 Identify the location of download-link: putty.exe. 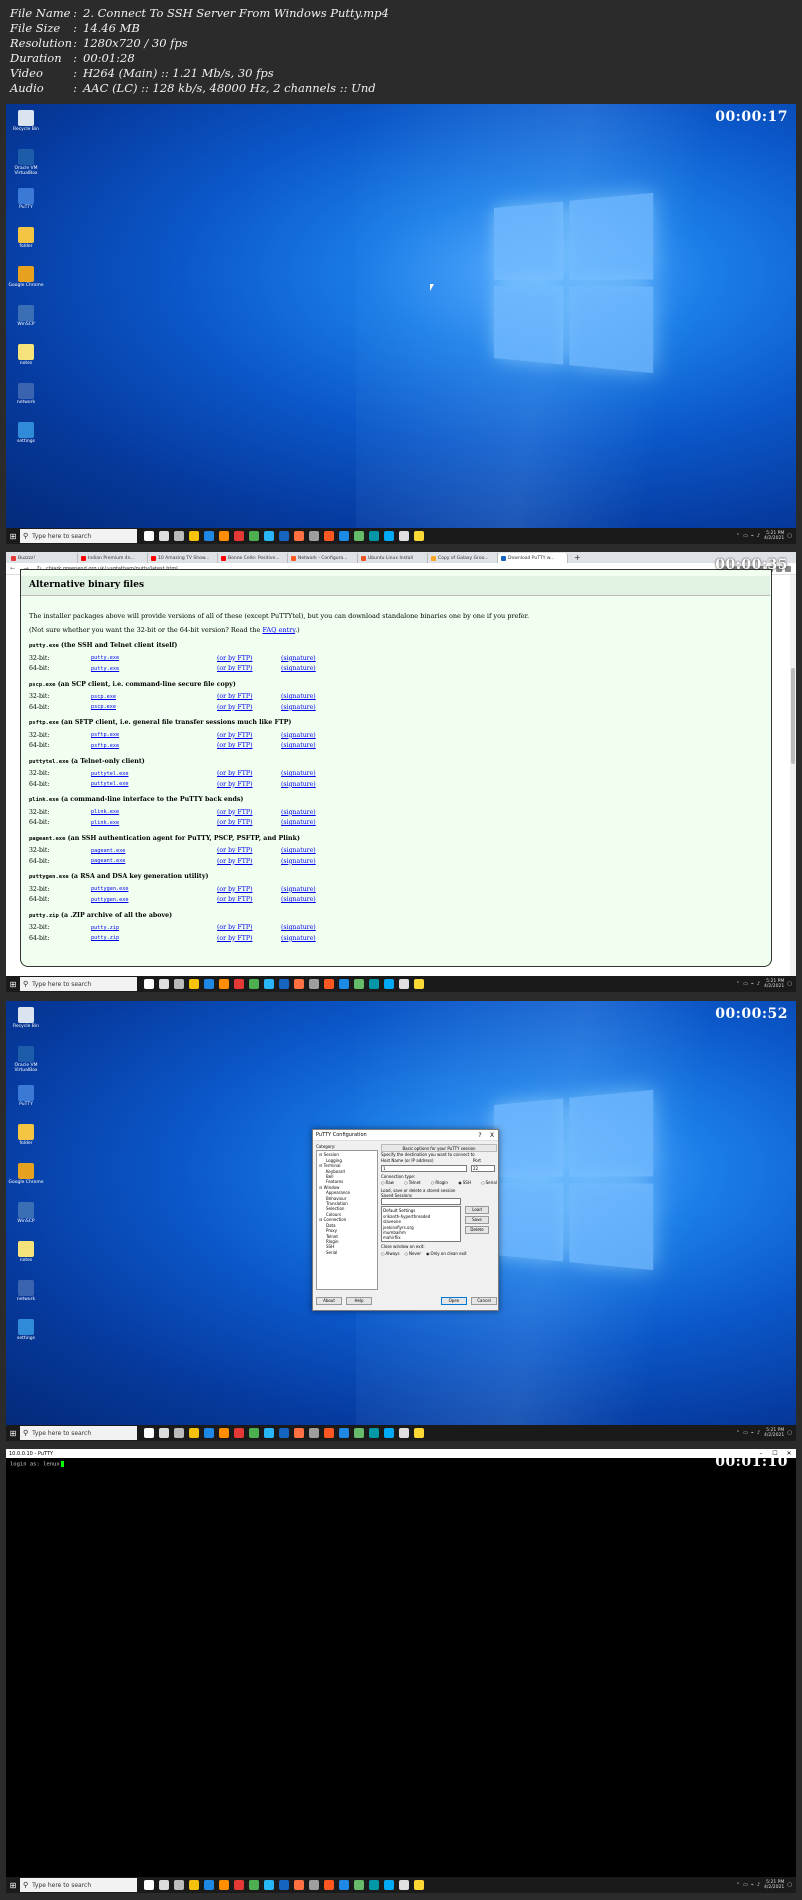
(154, 669).